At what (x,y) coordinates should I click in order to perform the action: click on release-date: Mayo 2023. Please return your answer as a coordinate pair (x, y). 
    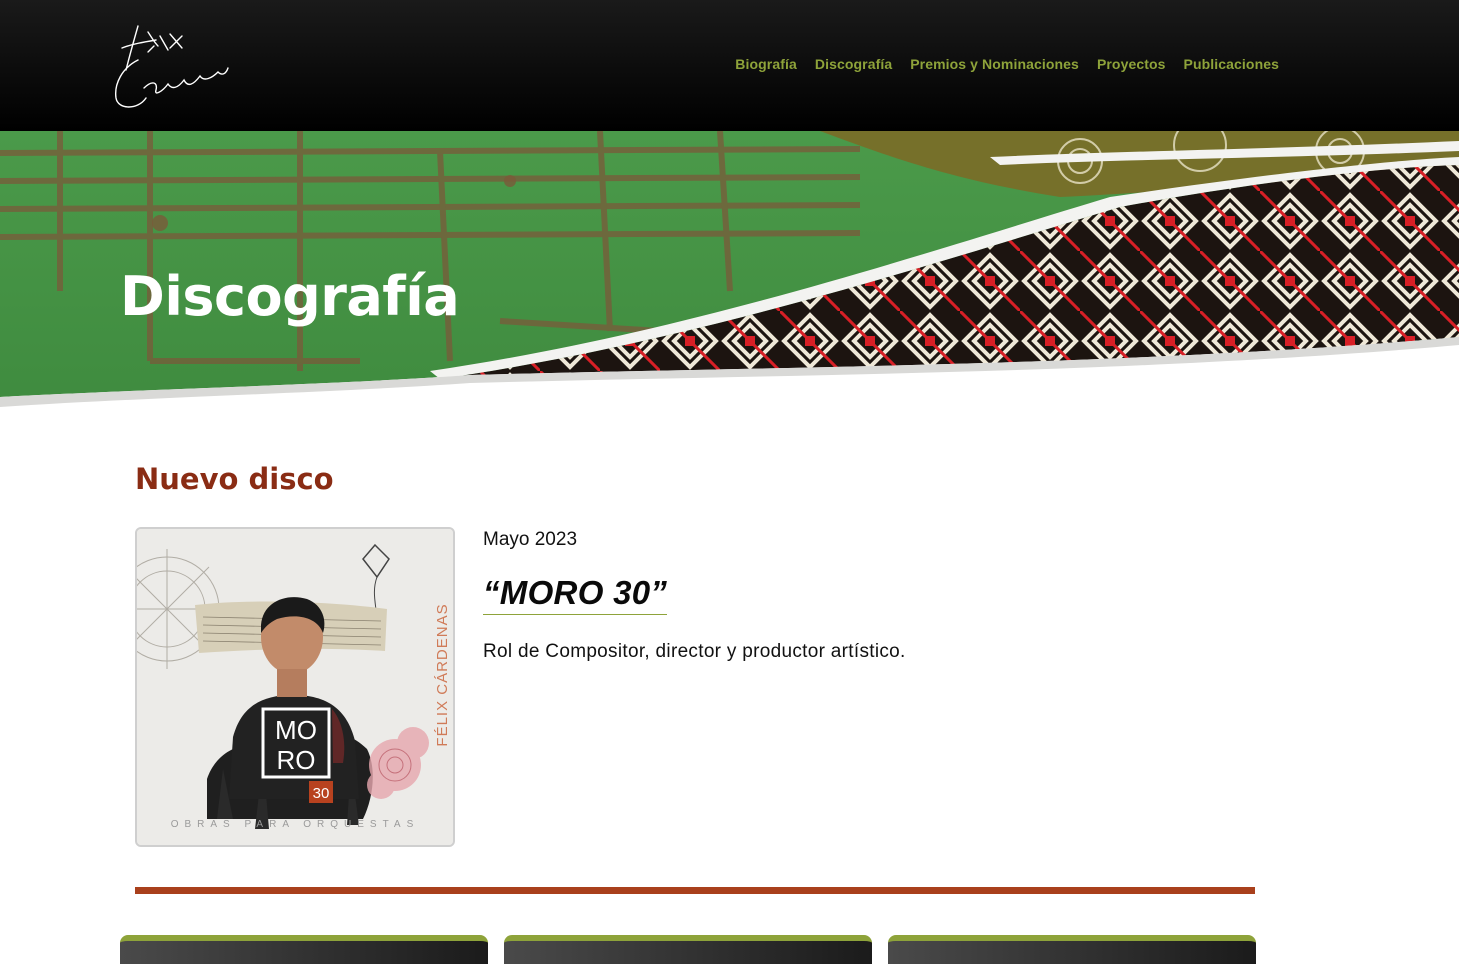
    Looking at the image, I should click on (530, 539).